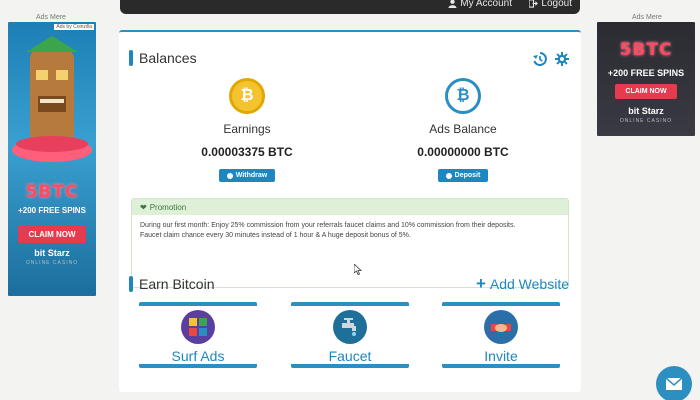 The image size is (700, 400). What do you see at coordinates (501, 327) in the screenshot?
I see `handshake-icon` at bounding box center [501, 327].